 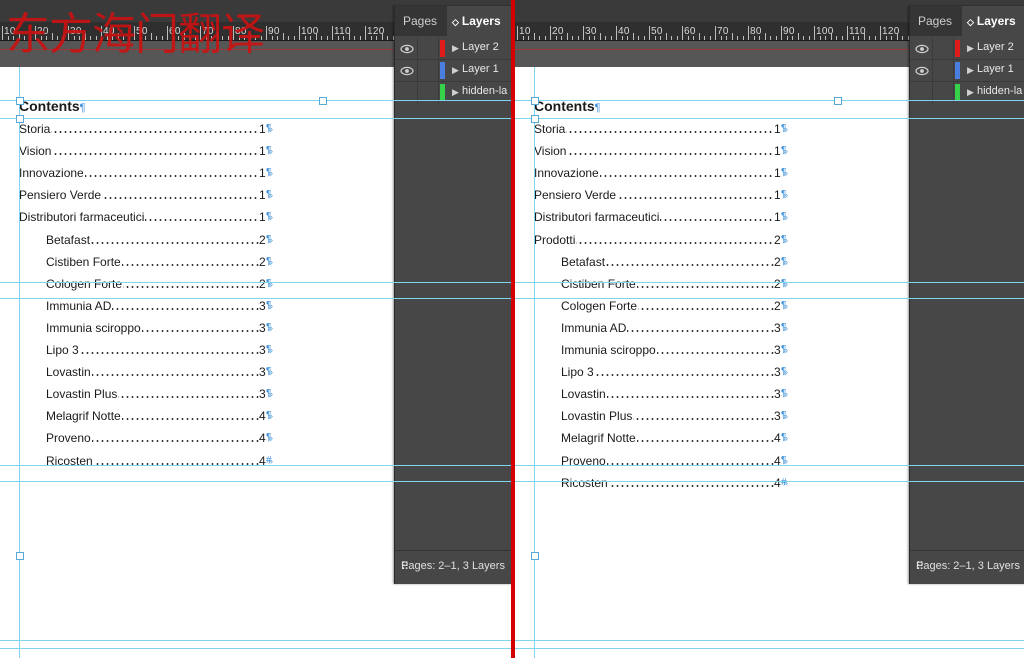 I want to click on toc-entry: Prodotti» 2 ¶, so click(x=670, y=240).